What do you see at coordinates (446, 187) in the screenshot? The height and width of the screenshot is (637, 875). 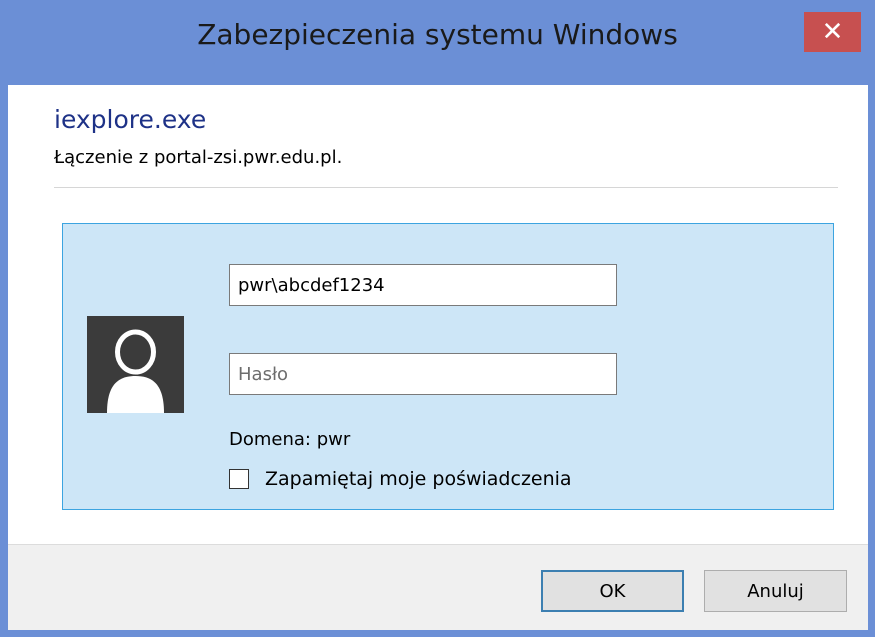 I see `divider` at bounding box center [446, 187].